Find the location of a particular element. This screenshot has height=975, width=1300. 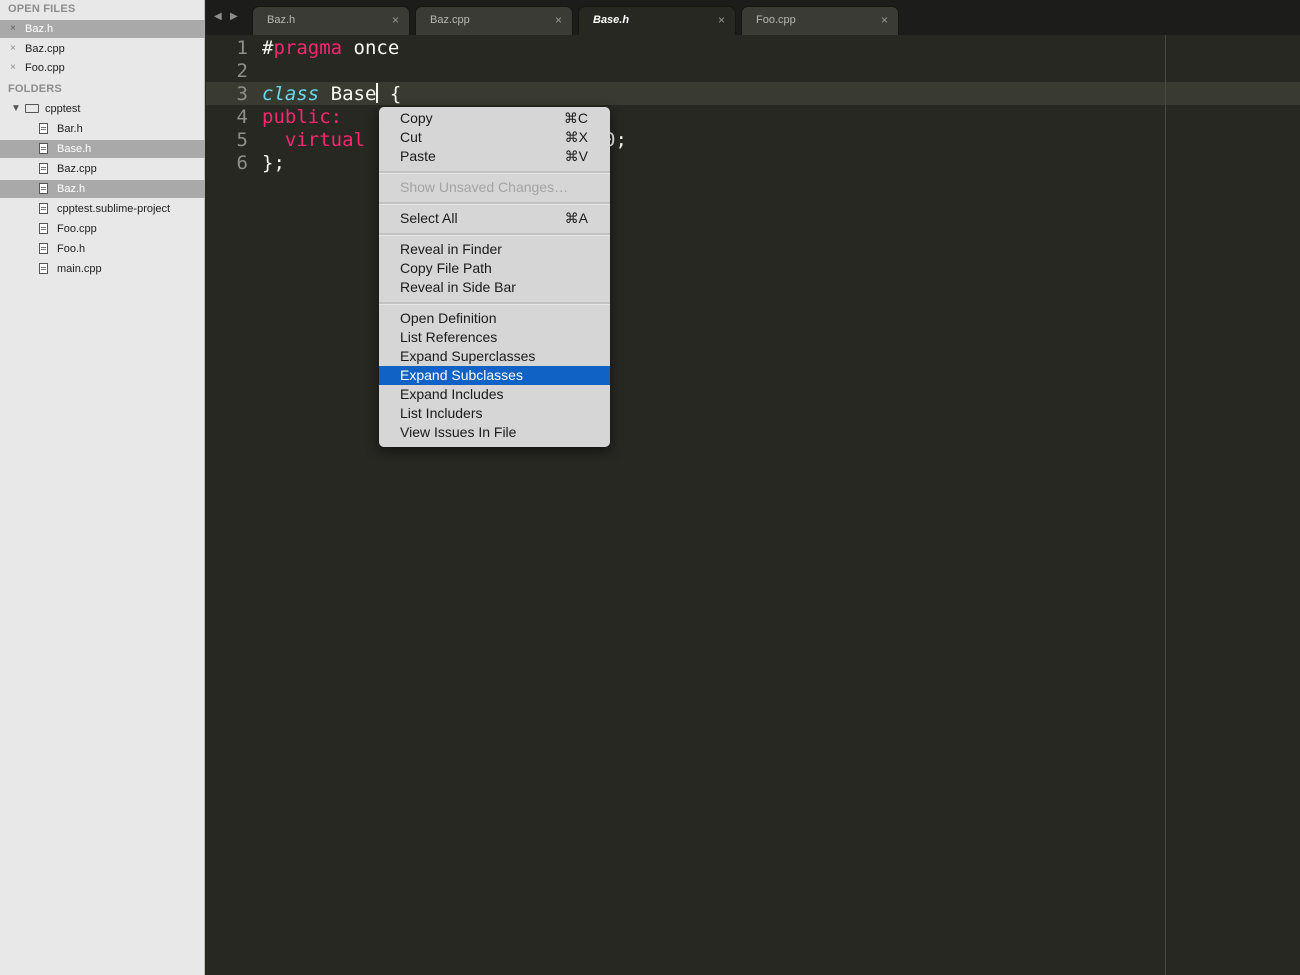

tab-foo-cpp: Foo.cpp × is located at coordinates (820, 20).